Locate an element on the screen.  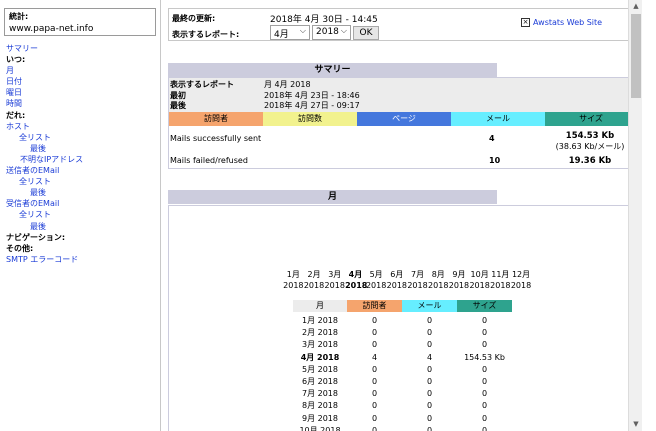
month-selector-item: 1月 2018 is located at coordinates (293, 280).